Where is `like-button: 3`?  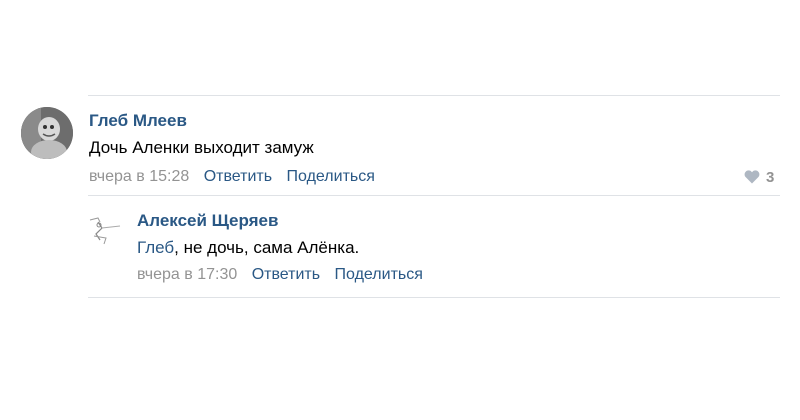
like-button: 3 is located at coordinates (759, 177).